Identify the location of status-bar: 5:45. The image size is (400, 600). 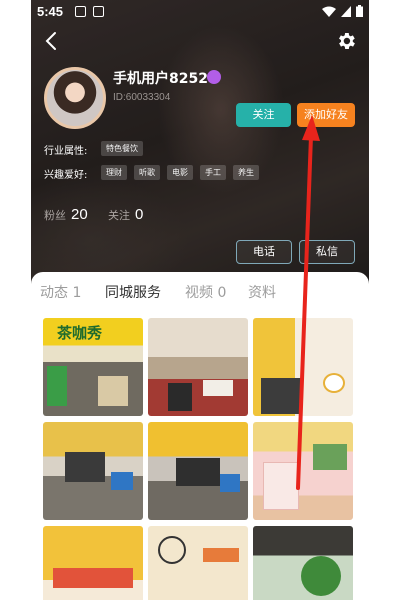
(200, 12).